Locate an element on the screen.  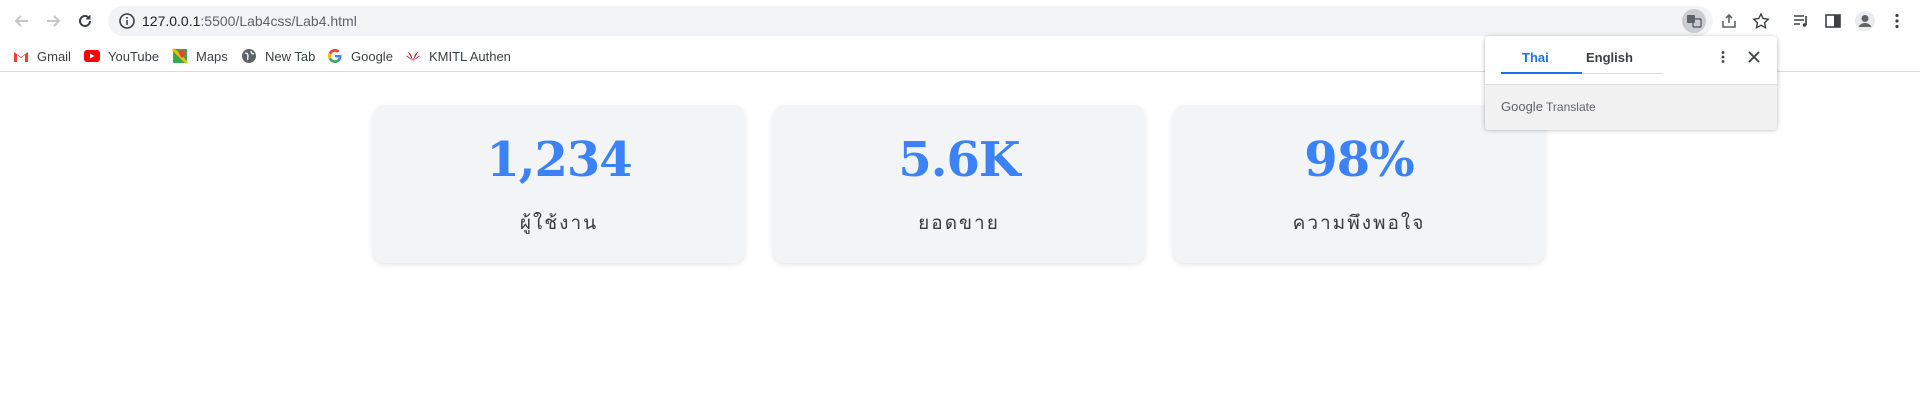
gmail-icon is located at coordinates (21, 56).